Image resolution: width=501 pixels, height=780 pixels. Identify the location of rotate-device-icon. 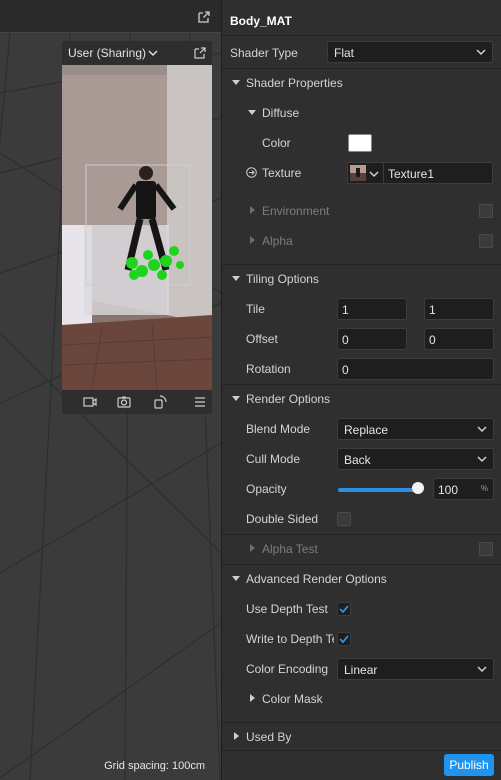
(160, 402).